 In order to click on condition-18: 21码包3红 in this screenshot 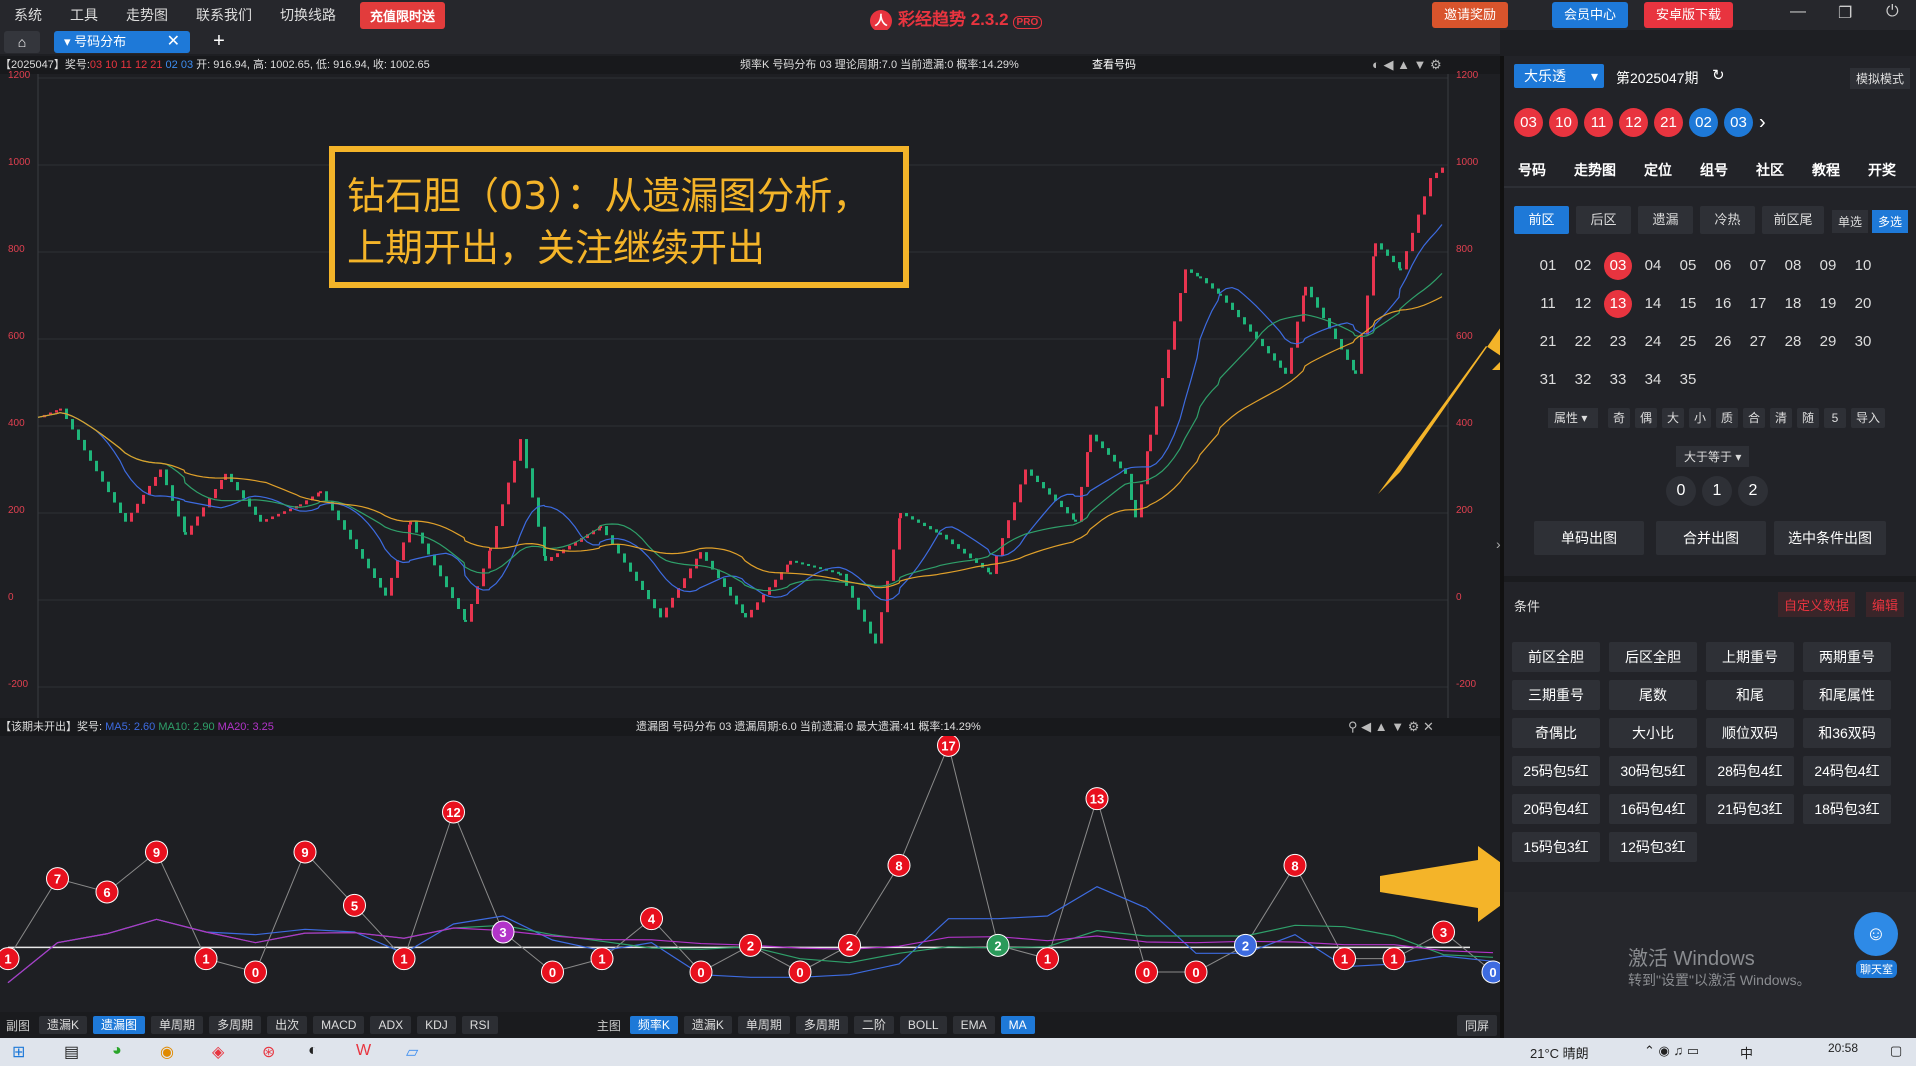, I will do `click(1750, 809)`.